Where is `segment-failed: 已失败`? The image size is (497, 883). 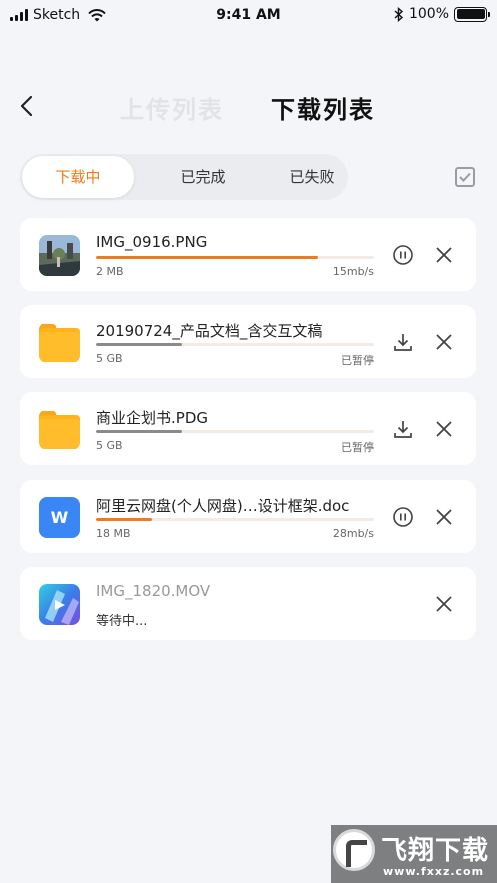 segment-failed: 已失败 is located at coordinates (312, 177).